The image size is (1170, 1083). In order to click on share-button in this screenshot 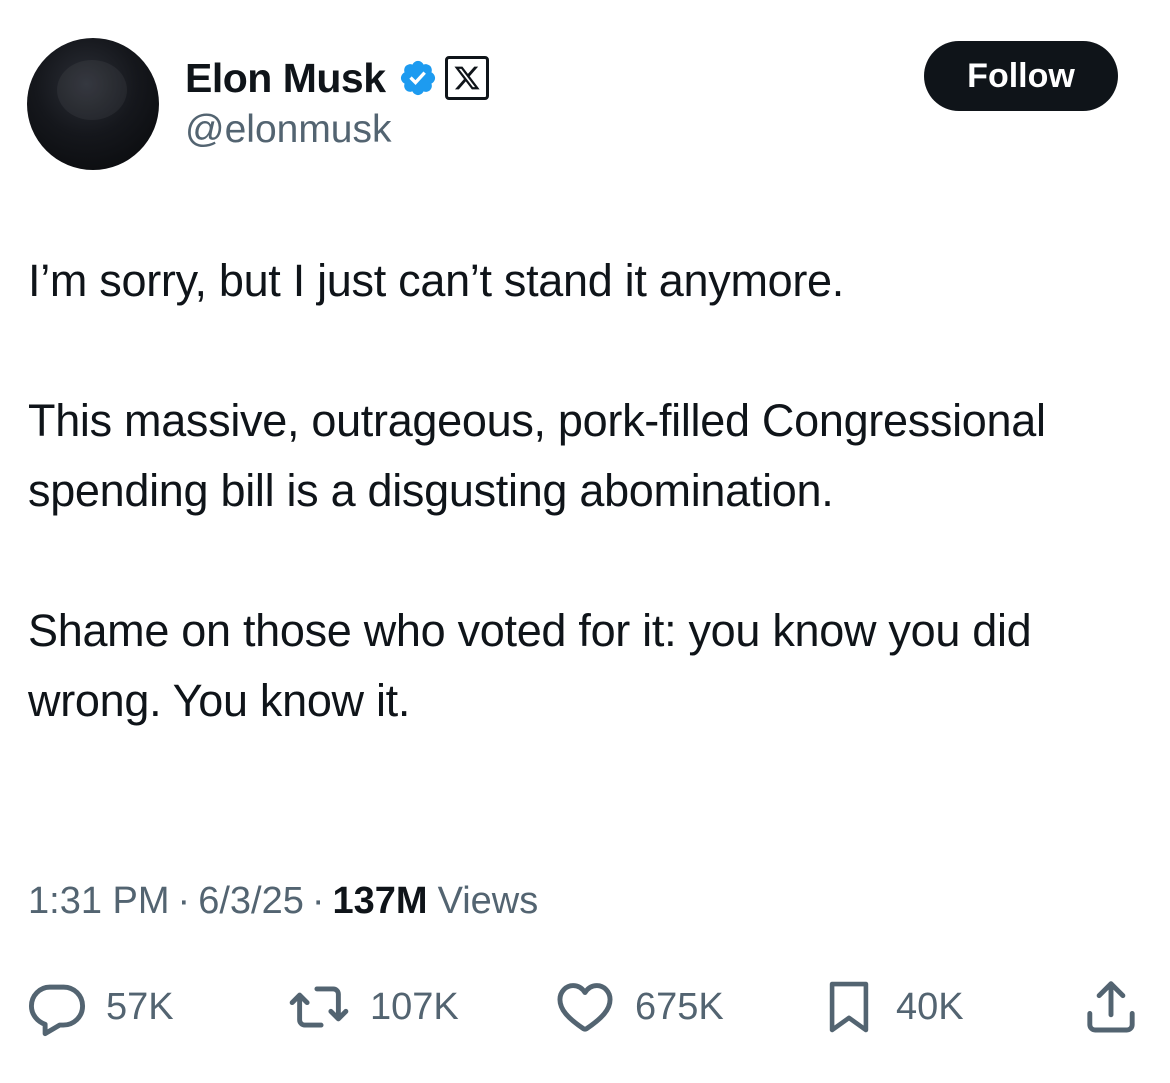, I will do `click(1111, 1007)`.